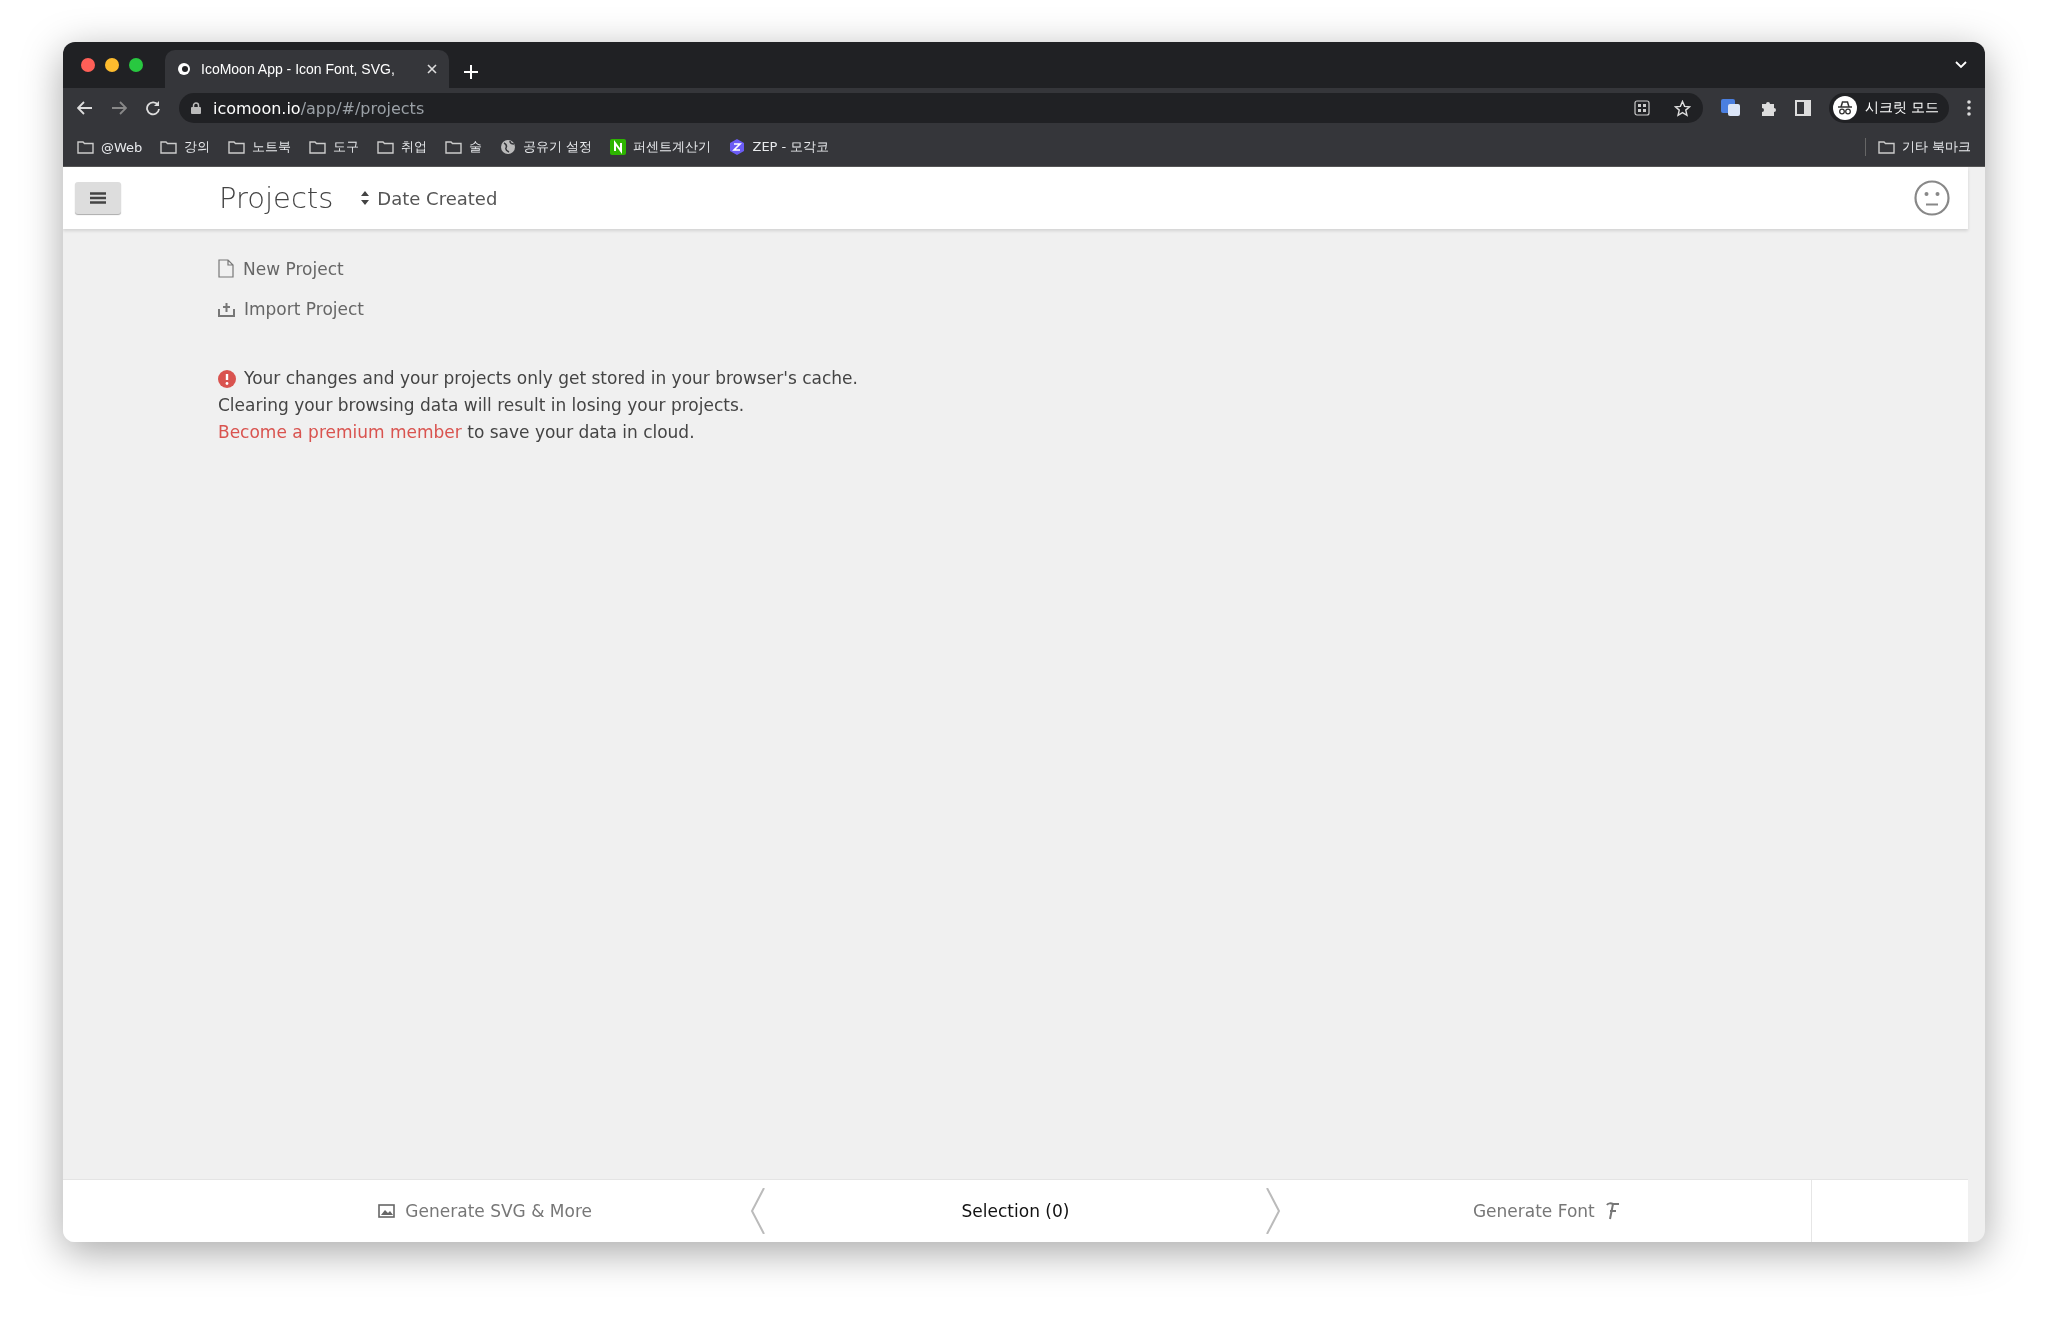 This screenshot has height=1326, width=2048. What do you see at coordinates (551, 378) in the screenshot?
I see `notice-text: Your changes and your projects only get stored in your browser's cache.` at bounding box center [551, 378].